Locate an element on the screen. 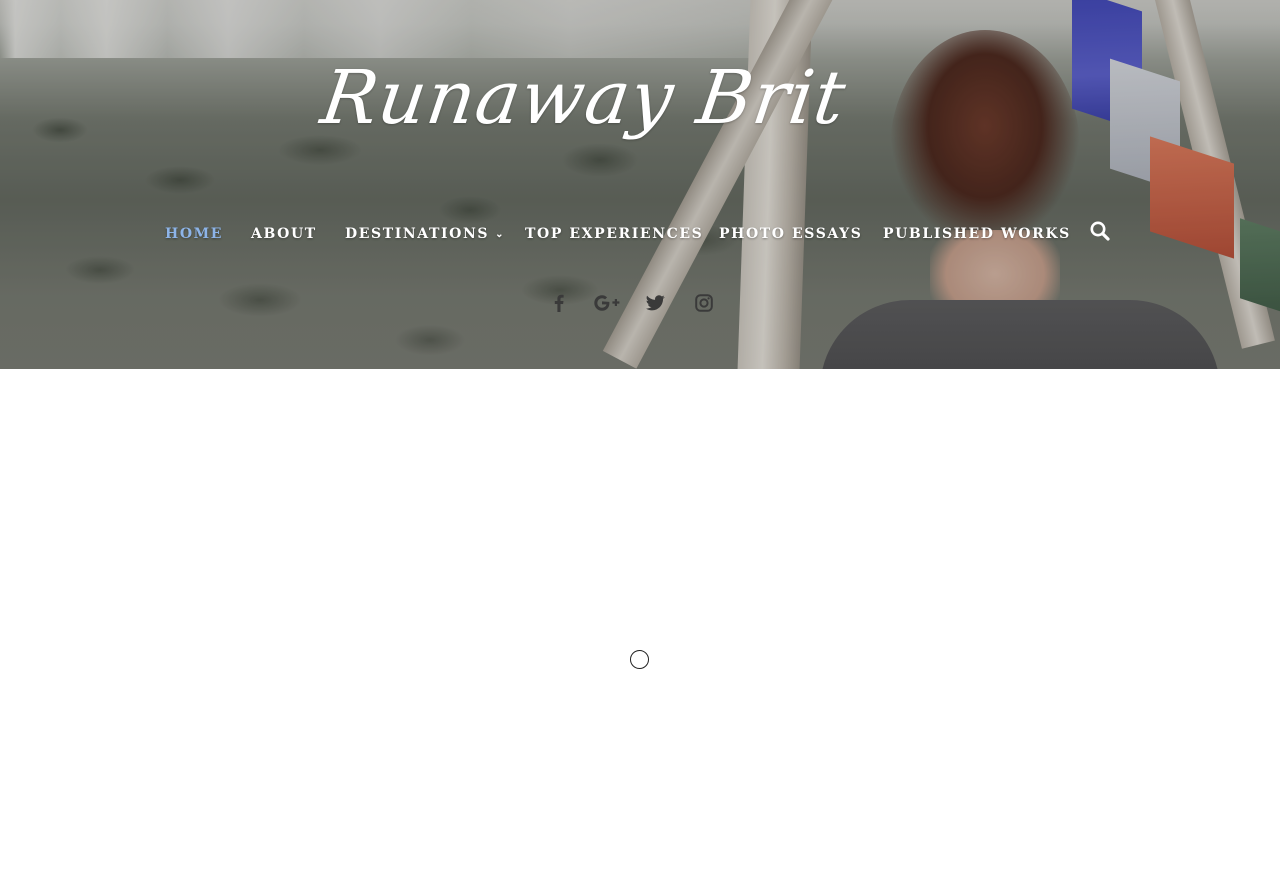 Image resolution: width=1280 pixels, height=880 pixels. google-plus-icon is located at coordinates (608, 303).